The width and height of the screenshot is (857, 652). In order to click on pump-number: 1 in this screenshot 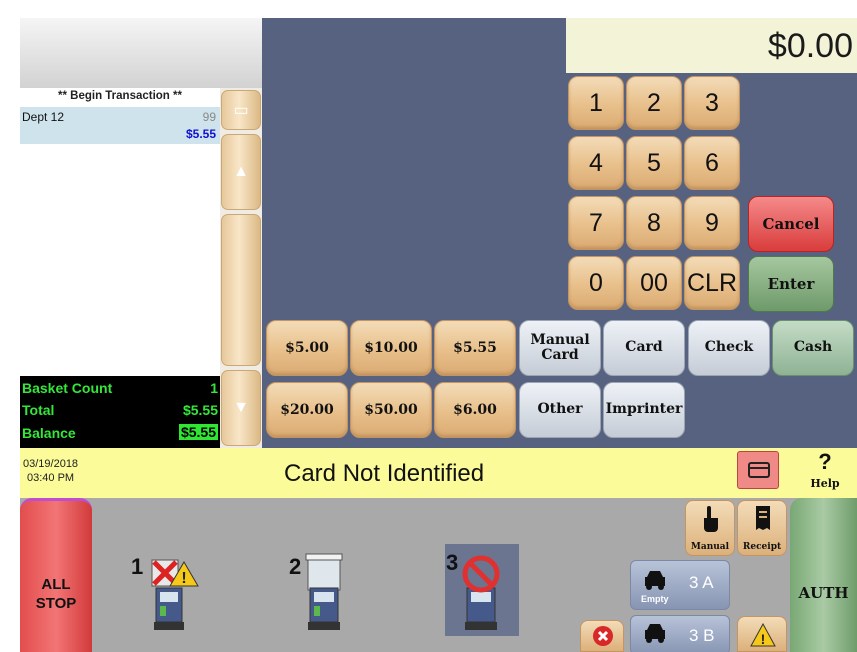, I will do `click(137, 566)`.